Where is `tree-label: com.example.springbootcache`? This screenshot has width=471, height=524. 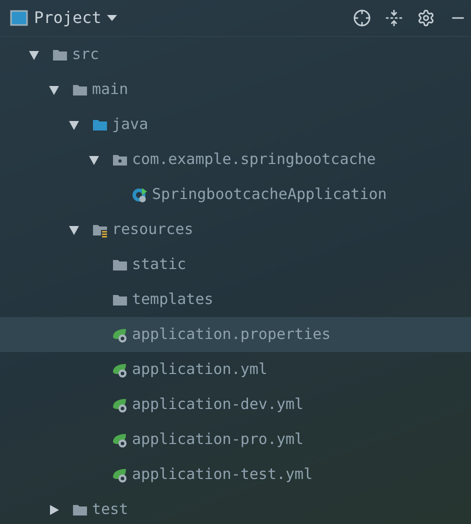
tree-label: com.example.springbootcache is located at coordinates (254, 159).